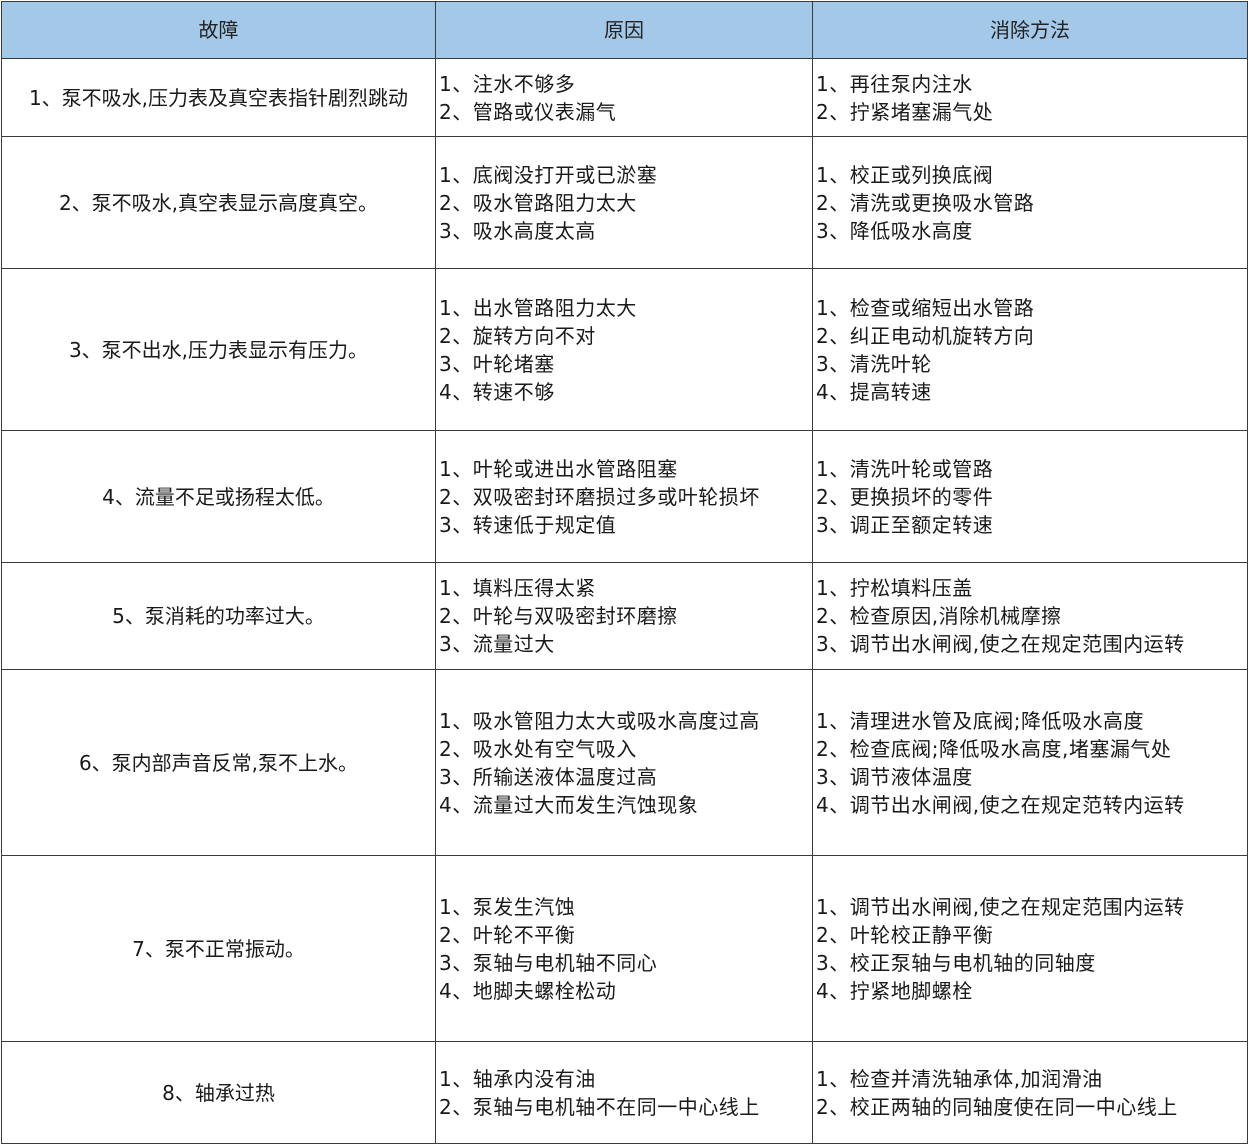 Image resolution: width=1248 pixels, height=1146 pixels. Describe the element at coordinates (218, 30) in the screenshot. I see `header-fault: 故障` at that location.